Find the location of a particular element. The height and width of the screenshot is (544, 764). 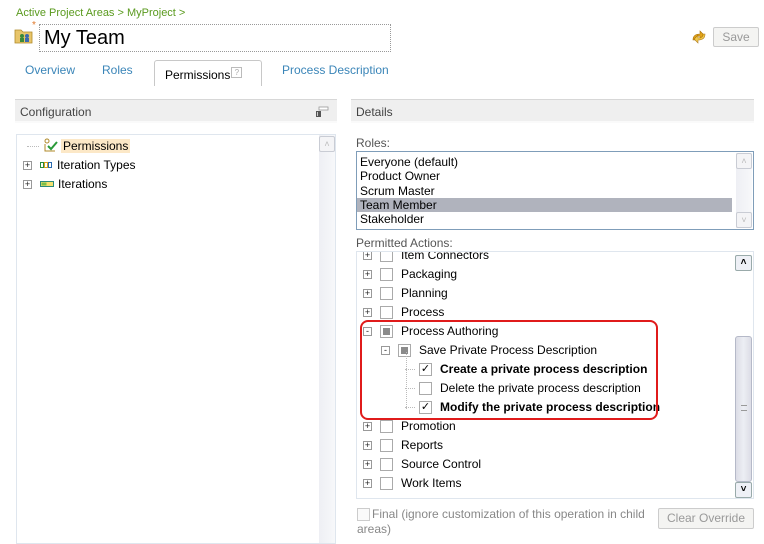

tab-permissions: Permissions? is located at coordinates (208, 73).